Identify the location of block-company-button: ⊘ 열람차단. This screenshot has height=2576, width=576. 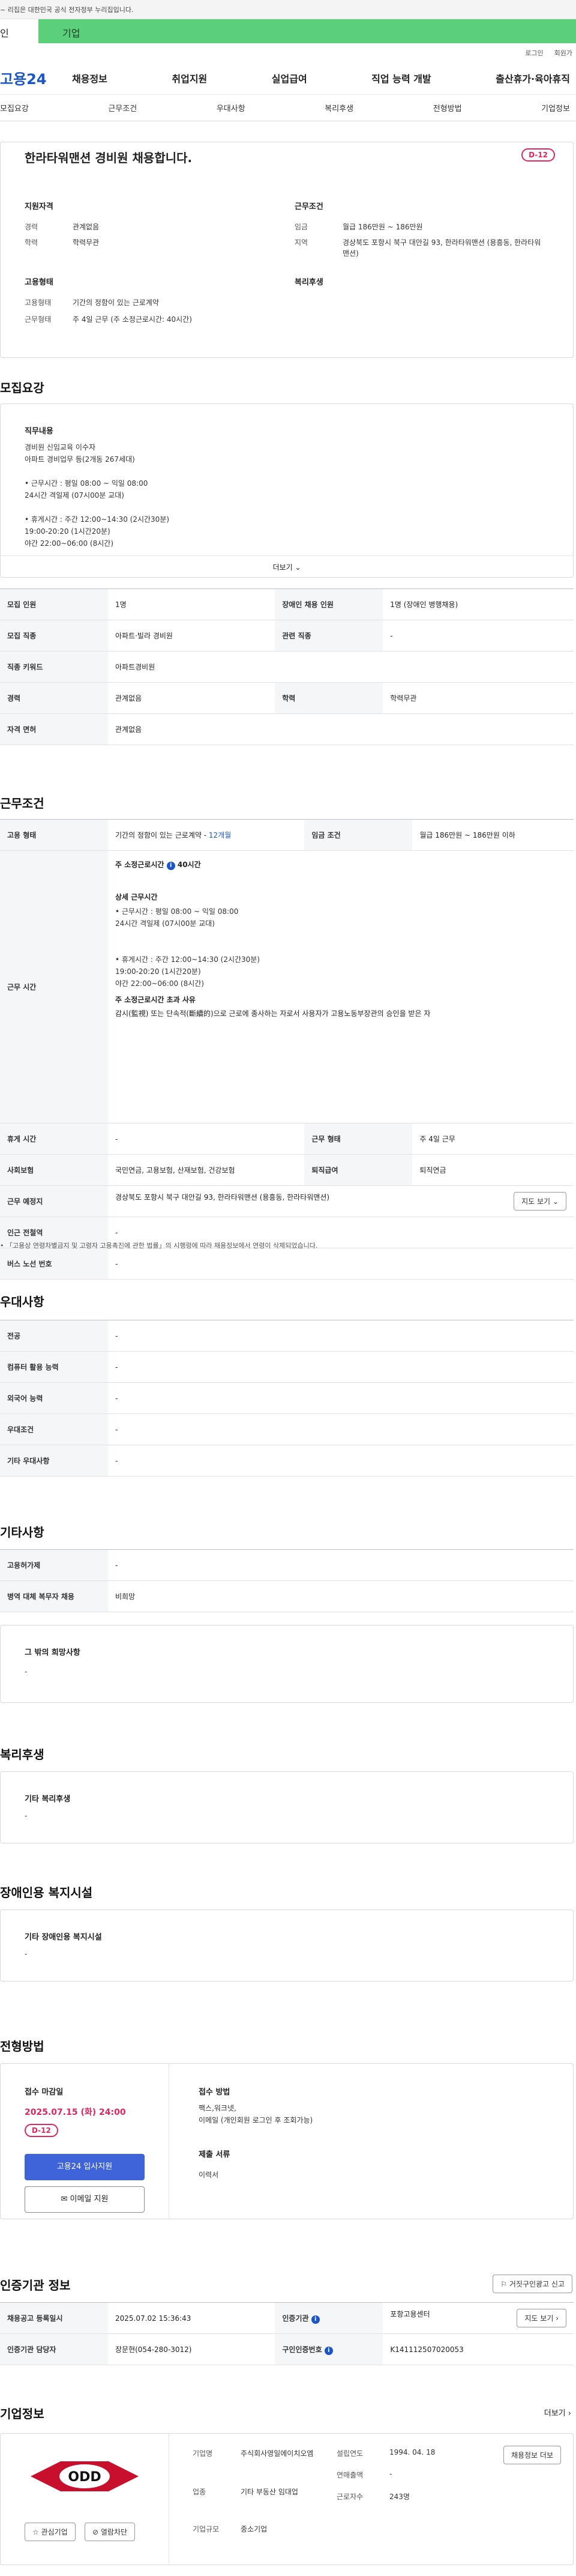
(111, 2532).